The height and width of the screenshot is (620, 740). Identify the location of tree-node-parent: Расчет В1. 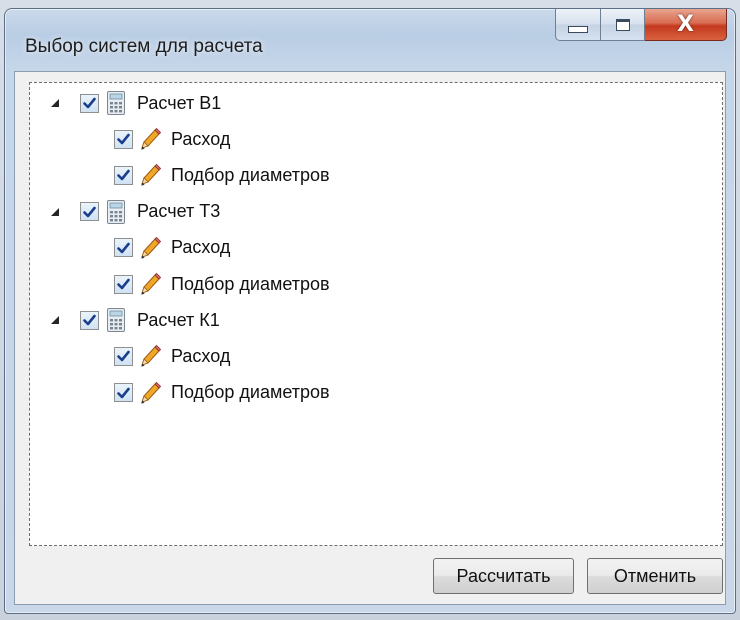
(134, 103).